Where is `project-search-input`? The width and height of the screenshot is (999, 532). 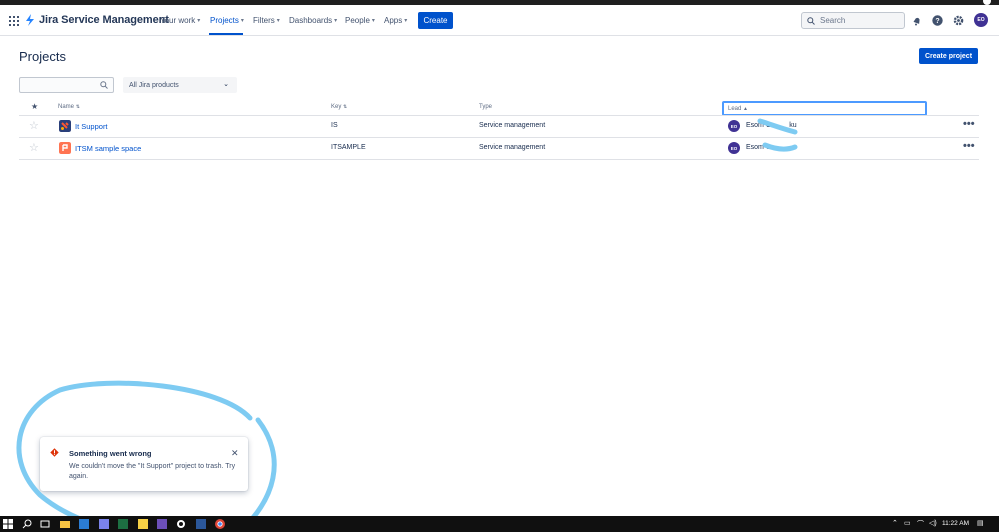
project-search-input is located at coordinates (66, 85).